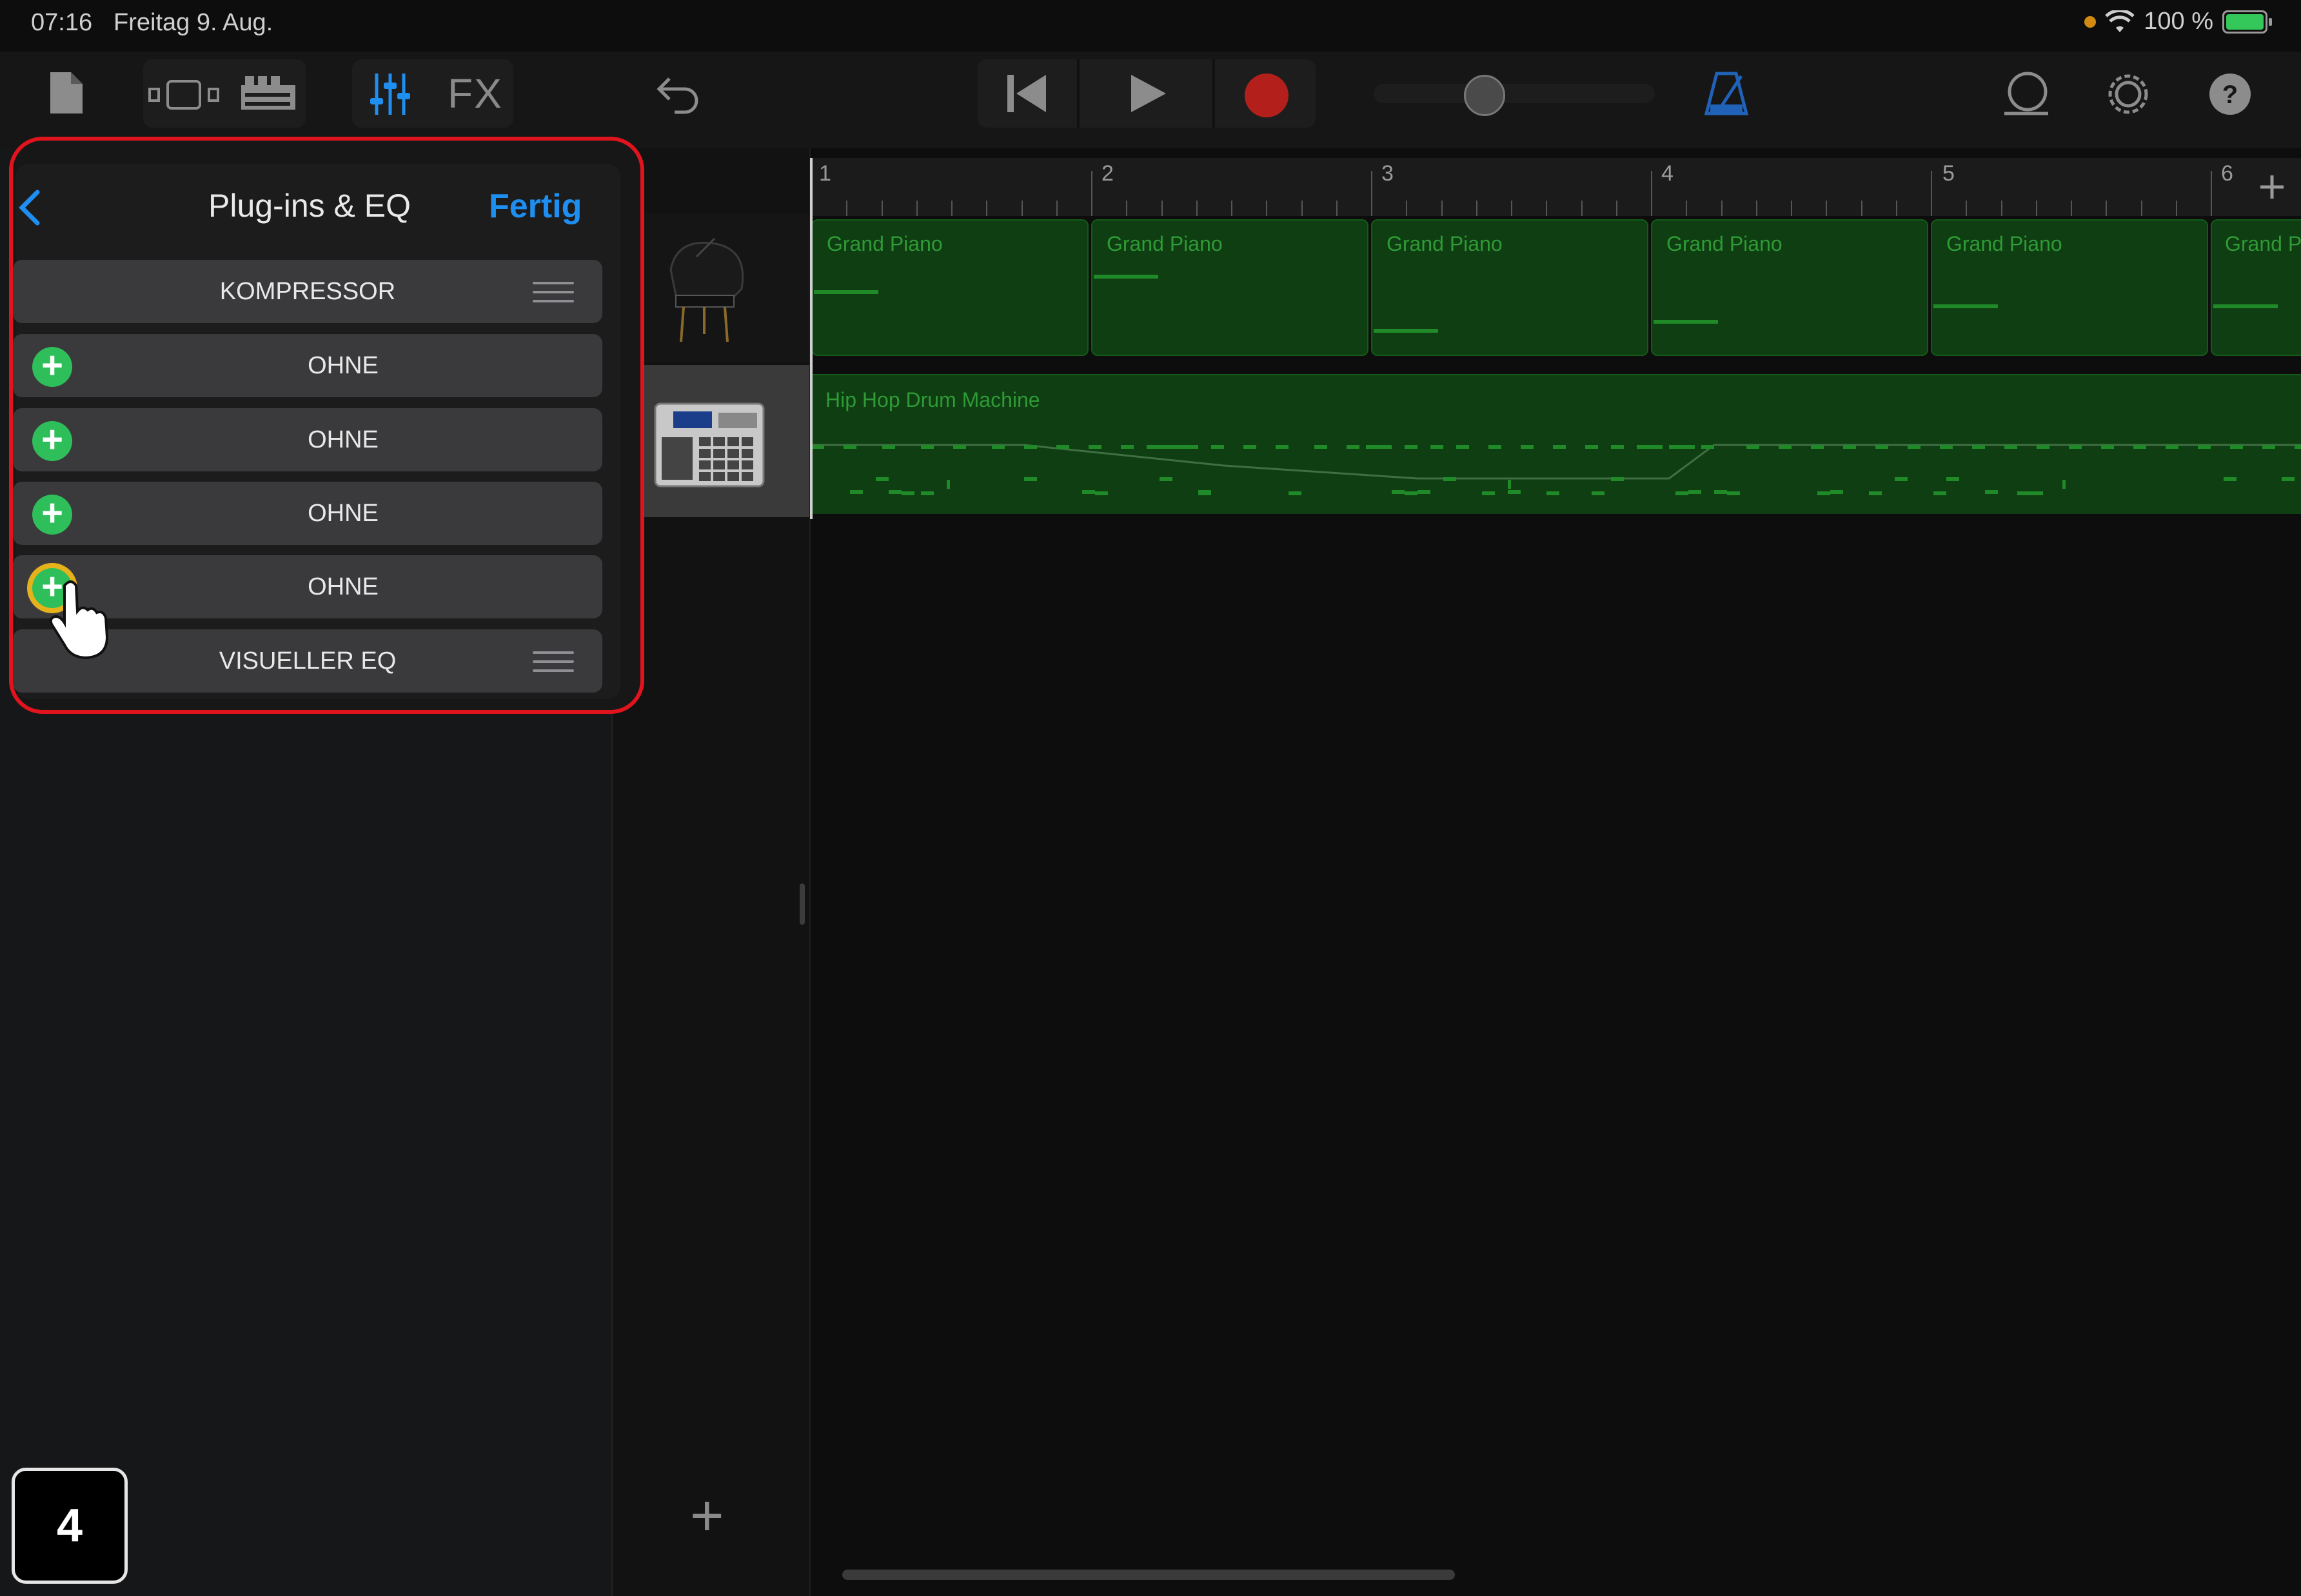 Image resolution: width=2301 pixels, height=1596 pixels. What do you see at coordinates (309, 206) in the screenshot?
I see `popover-title: Plug-ins & EQ` at bounding box center [309, 206].